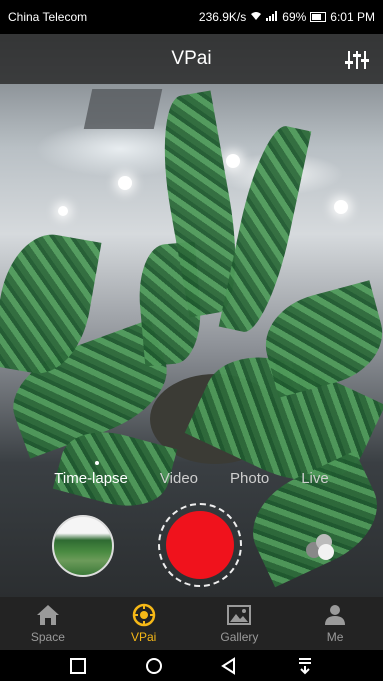 This screenshot has width=383, height=681. Describe the element at coordinates (294, 17) in the screenshot. I see `battery-percent: 69%` at that location.